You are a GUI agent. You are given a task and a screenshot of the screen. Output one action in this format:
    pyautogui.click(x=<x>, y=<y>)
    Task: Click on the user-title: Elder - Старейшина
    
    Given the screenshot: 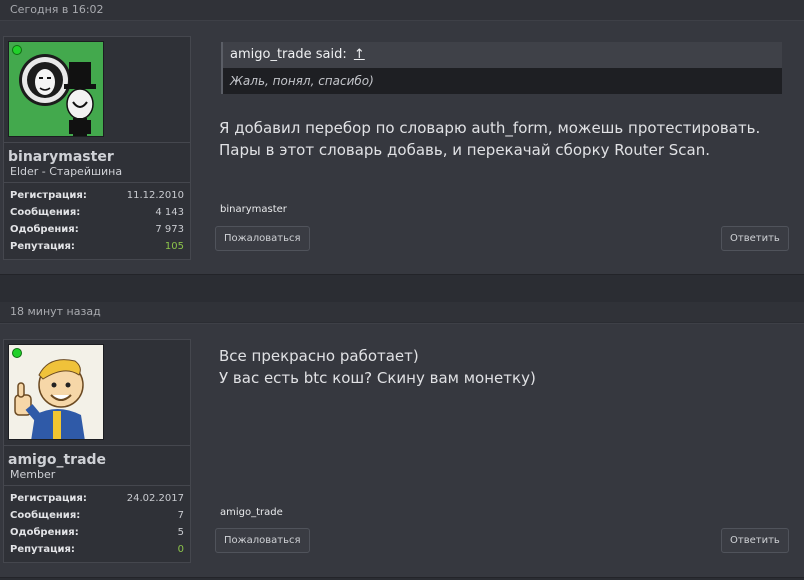 What is the action you would take?
    pyautogui.click(x=66, y=171)
    